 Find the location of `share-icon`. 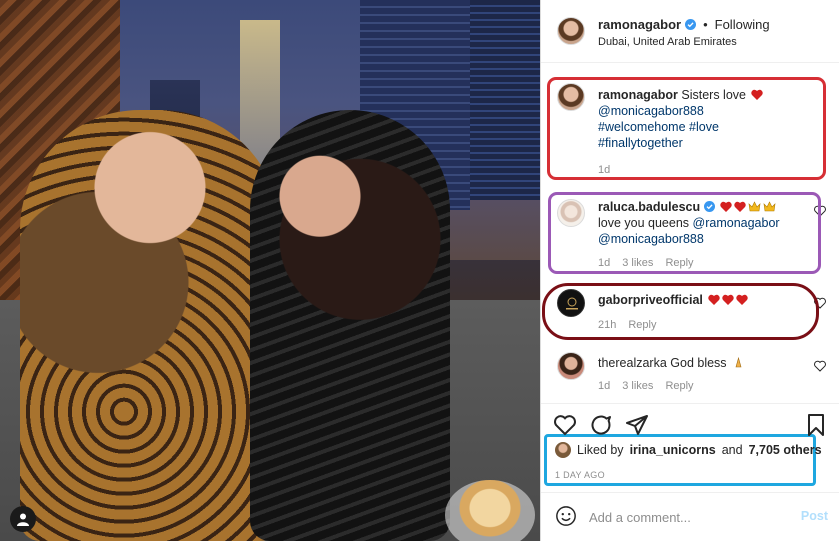

share-icon is located at coordinates (637, 425).